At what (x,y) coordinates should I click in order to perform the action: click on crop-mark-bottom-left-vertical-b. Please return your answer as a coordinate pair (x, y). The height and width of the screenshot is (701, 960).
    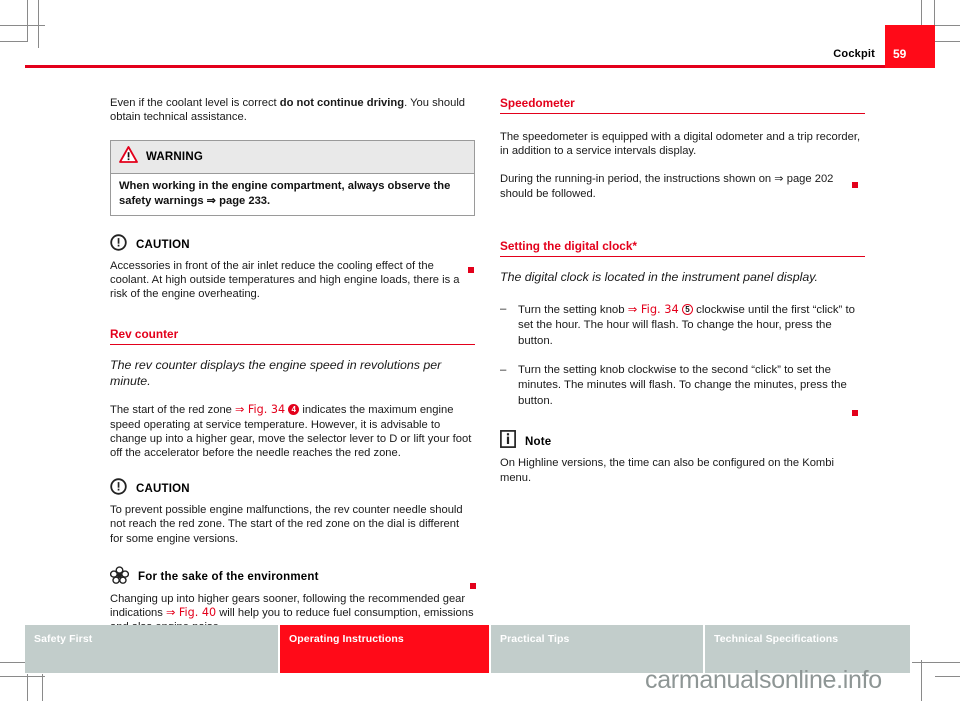
    Looking at the image, I should click on (42, 687).